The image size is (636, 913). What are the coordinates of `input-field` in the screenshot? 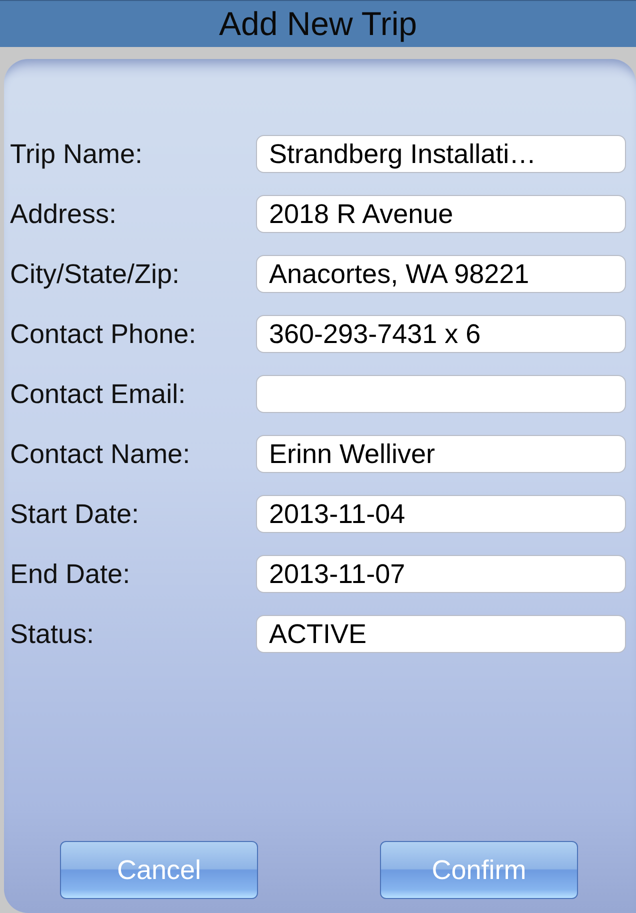 It's located at (441, 394).